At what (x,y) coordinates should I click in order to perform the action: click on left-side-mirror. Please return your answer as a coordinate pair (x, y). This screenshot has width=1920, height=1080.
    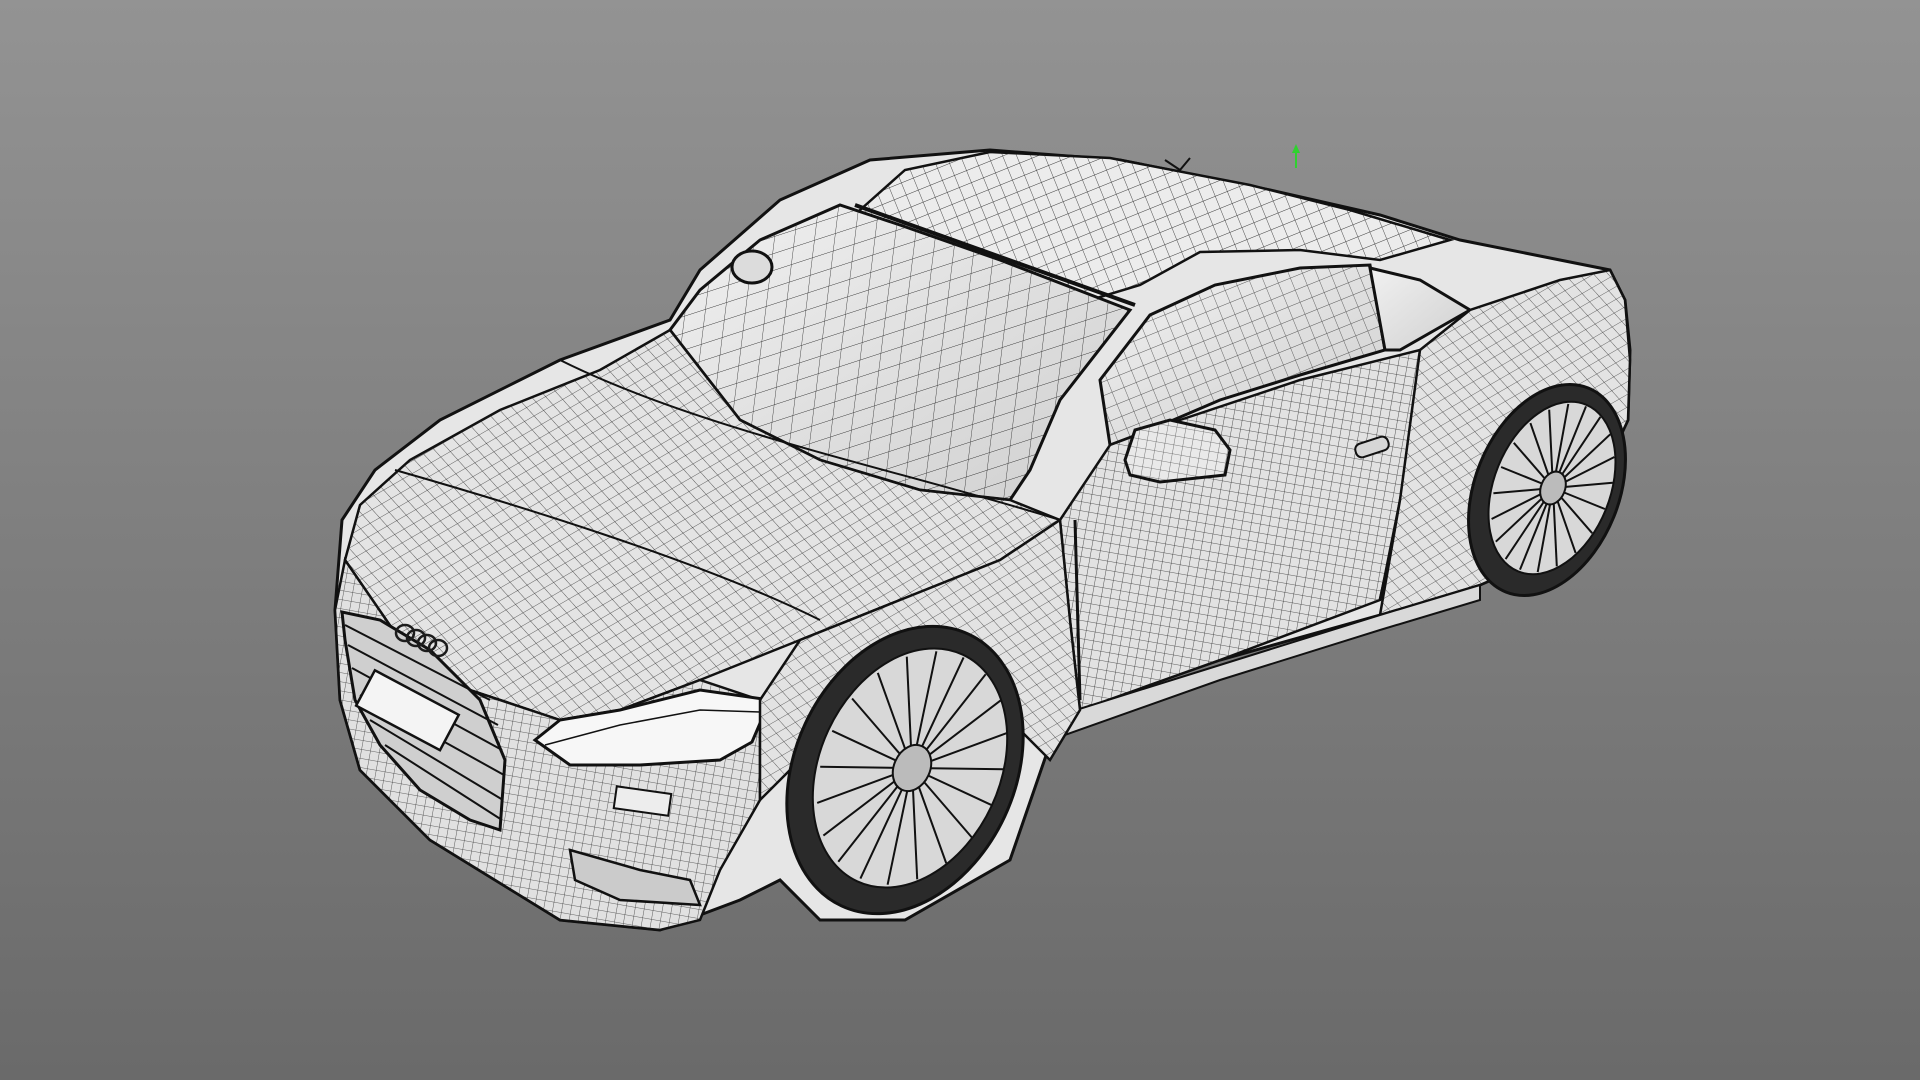
    Looking at the image, I should click on (752, 267).